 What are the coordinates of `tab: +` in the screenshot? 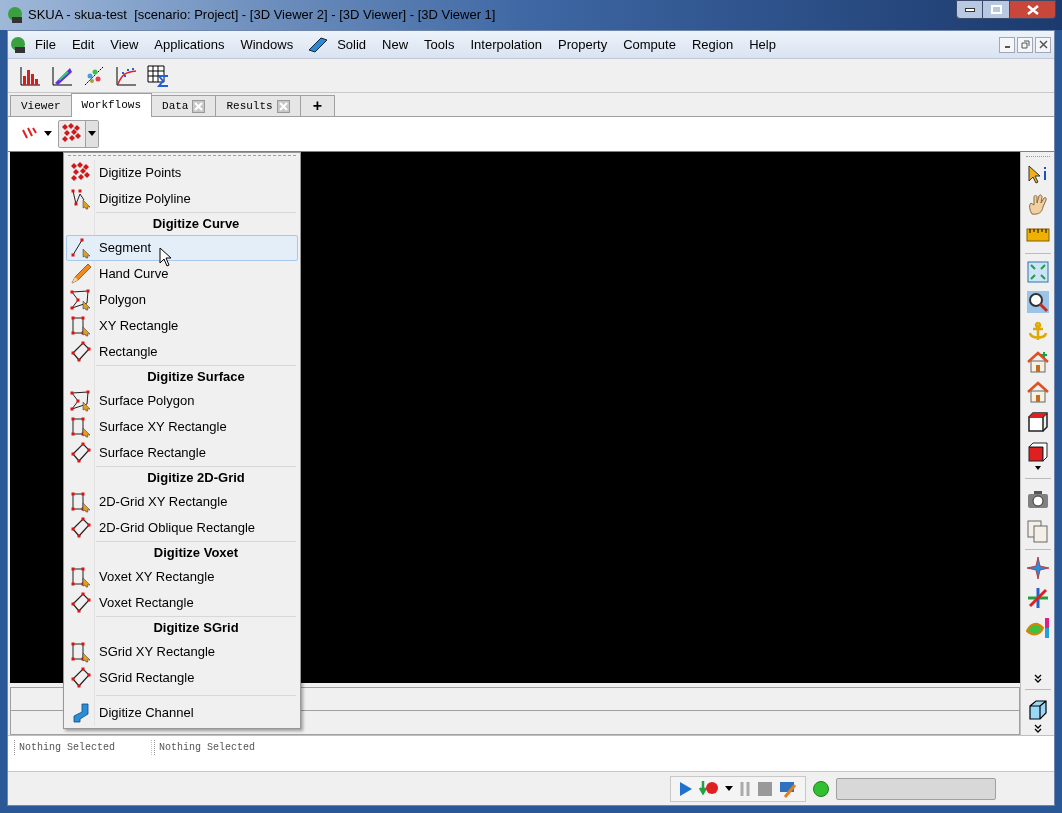 It's located at (317, 105).